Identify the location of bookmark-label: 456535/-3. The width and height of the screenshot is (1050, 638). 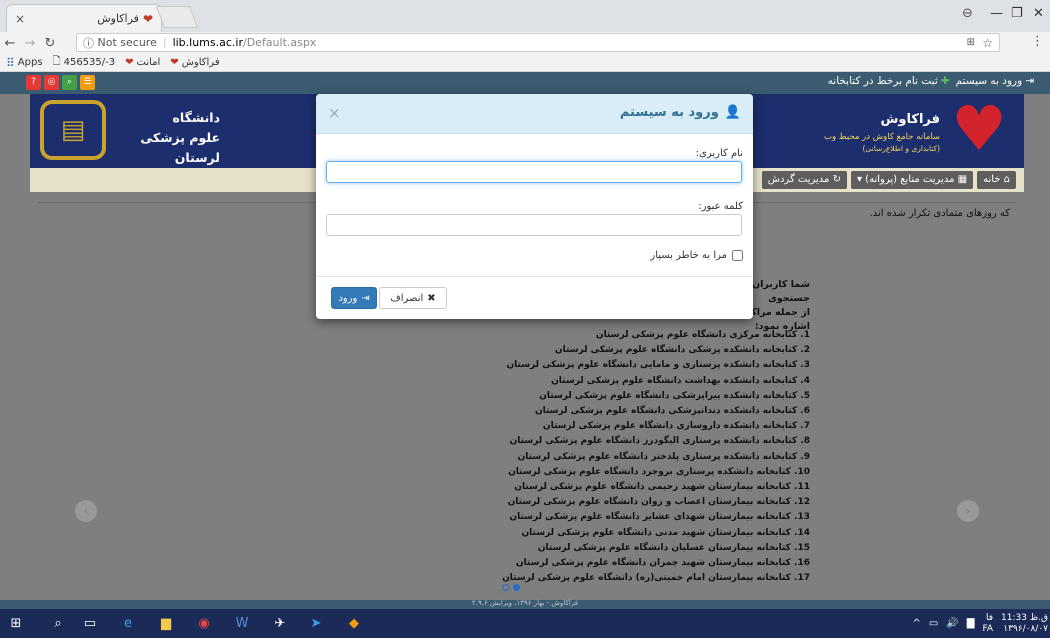
(89, 62).